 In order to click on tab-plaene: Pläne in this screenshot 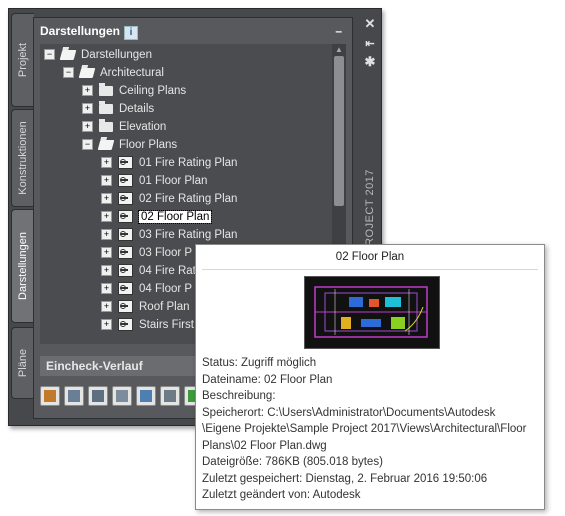, I will do `click(22, 363)`.